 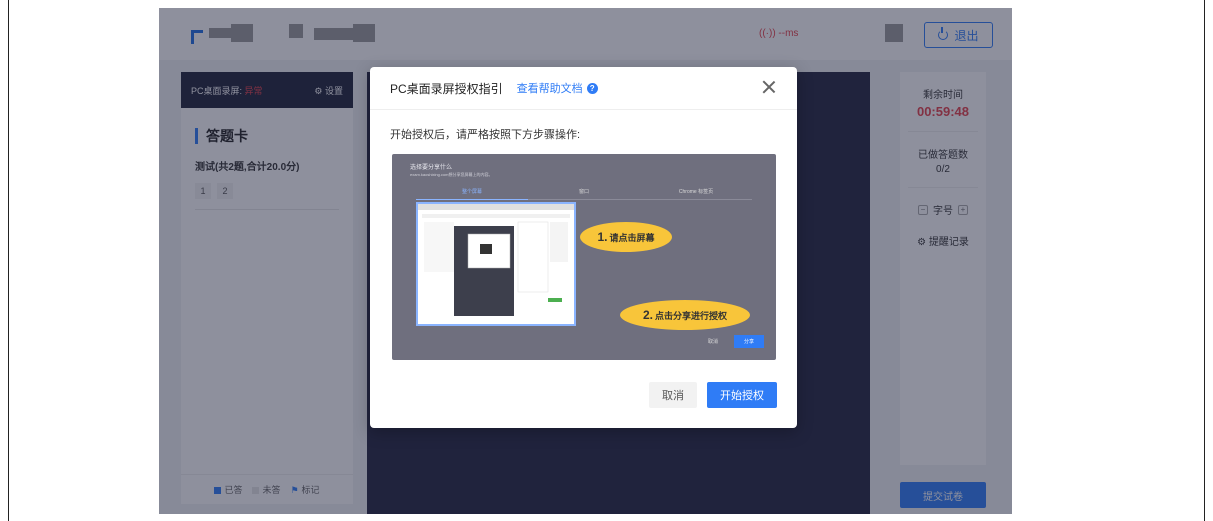 I want to click on screen-thumbnail, so click(x=496, y=264).